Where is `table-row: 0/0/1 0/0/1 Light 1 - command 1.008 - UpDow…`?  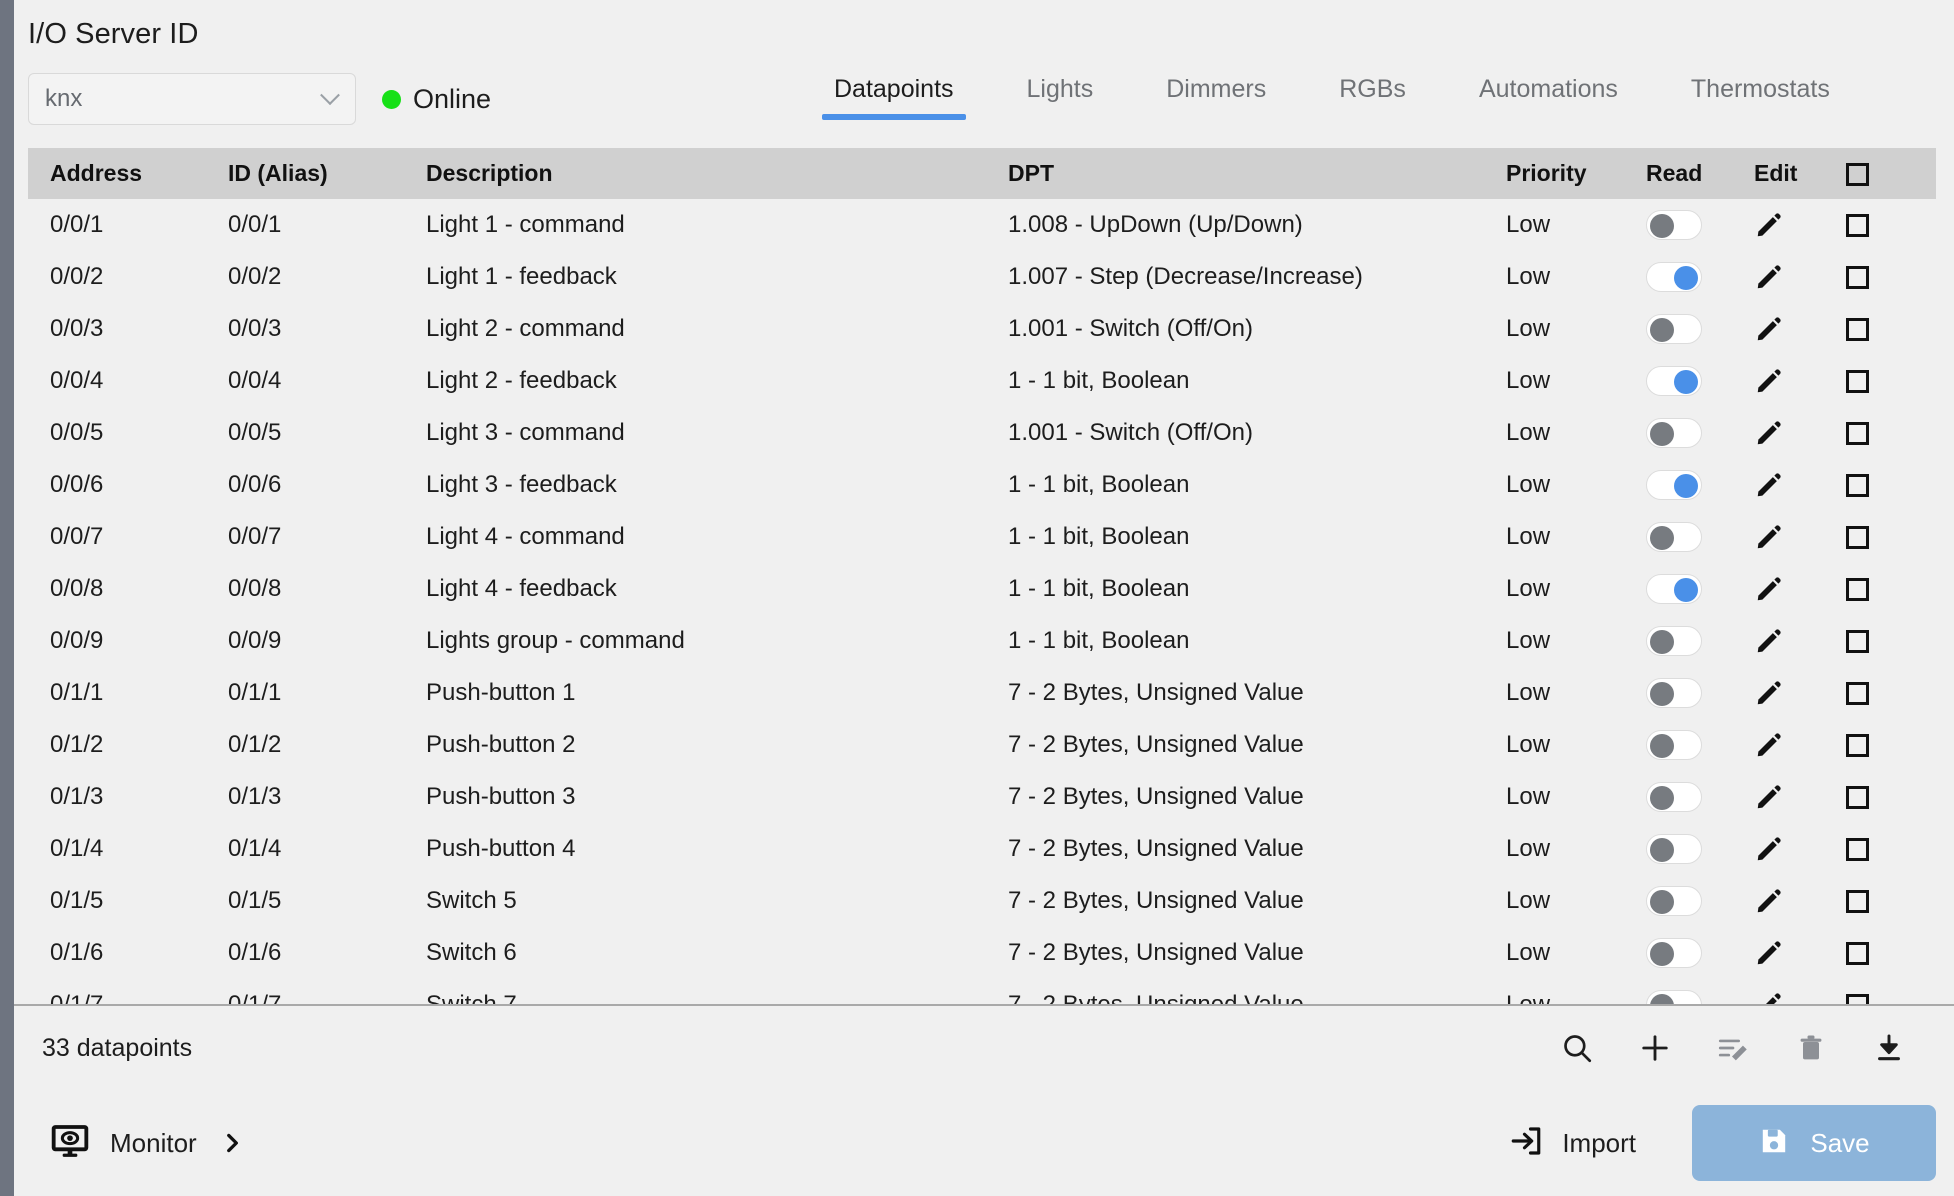 table-row: 0/0/1 0/0/1 Light 1 - command 1.008 - UpDow… is located at coordinates (982, 225).